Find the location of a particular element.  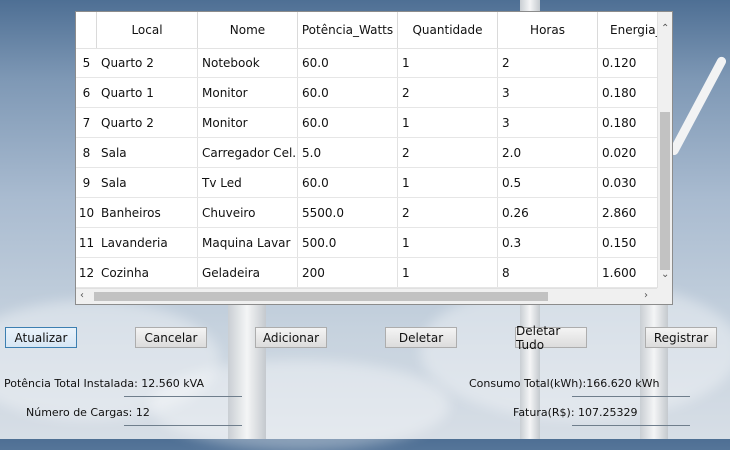

vertical-scrollbar: ⌃ ⌄ is located at coordinates (664, 151).